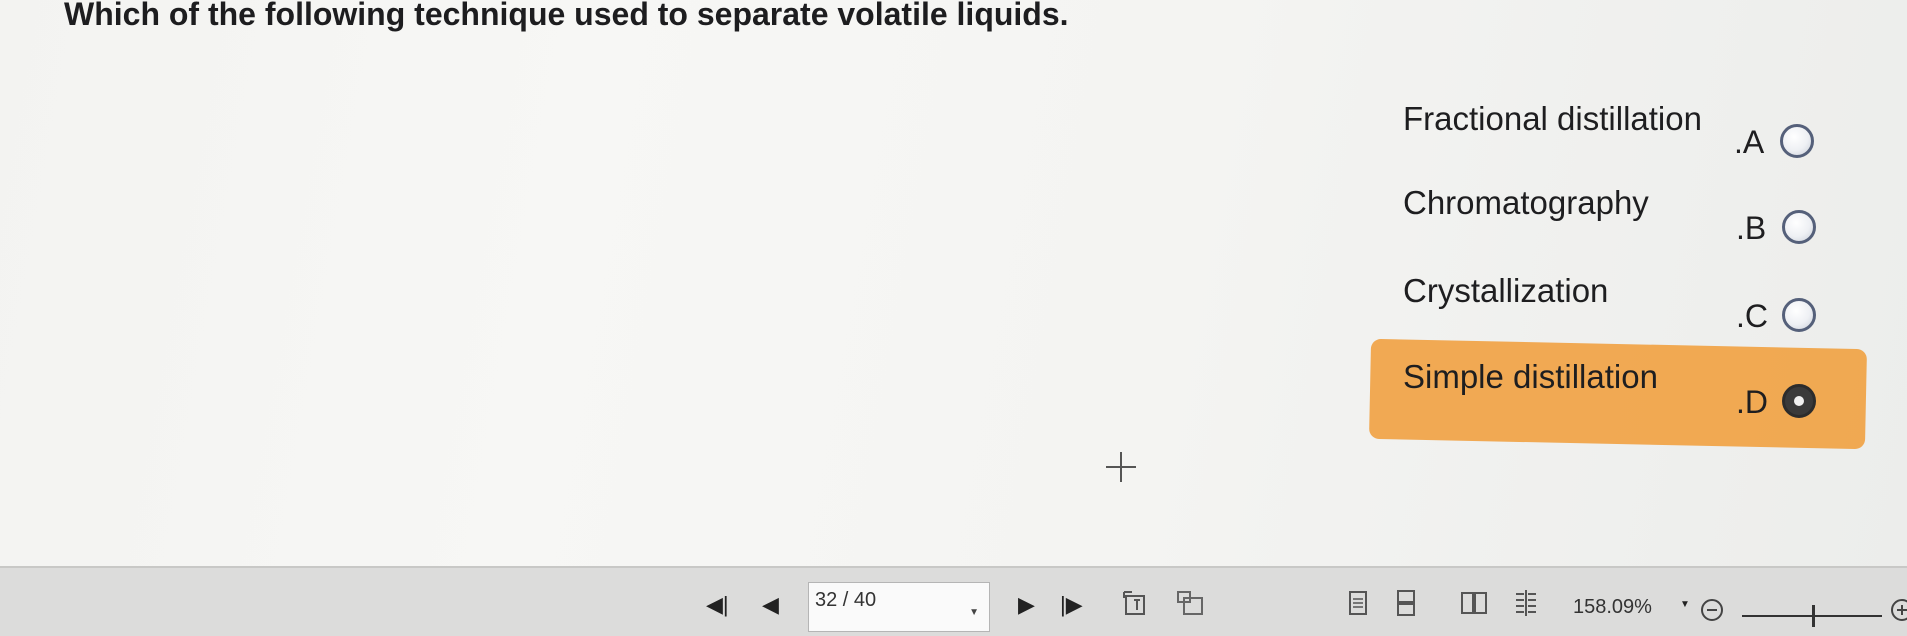 The width and height of the screenshot is (1907, 636). I want to click on option-d-letter: .D, so click(1752, 402).